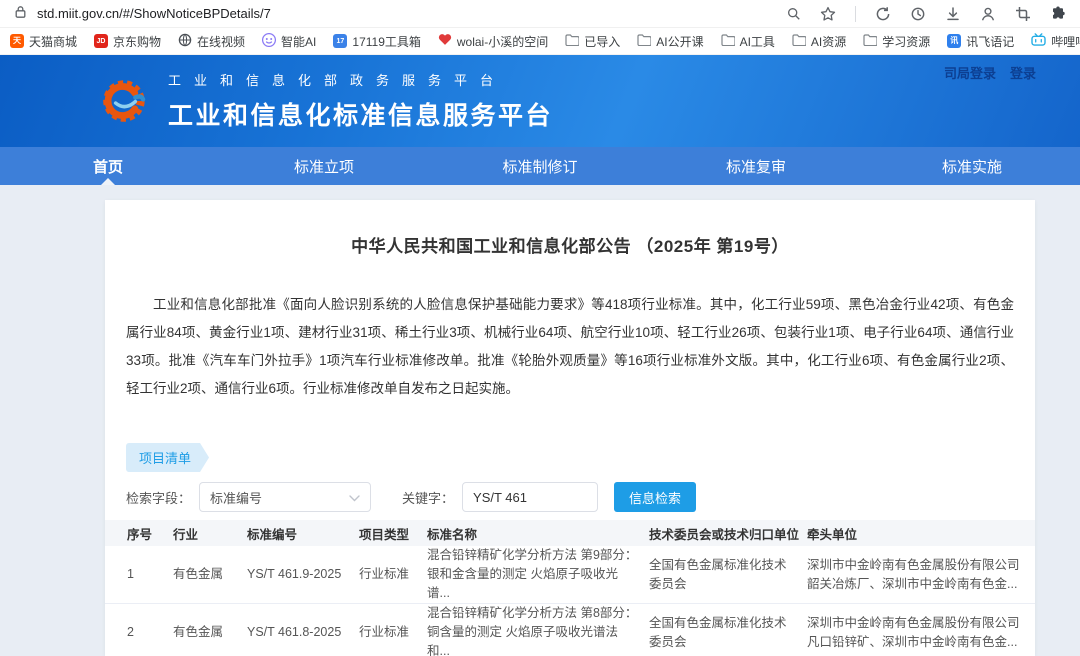  Describe the element at coordinates (340, 41) in the screenshot. I see `toolbox-icon: 17` at that location.